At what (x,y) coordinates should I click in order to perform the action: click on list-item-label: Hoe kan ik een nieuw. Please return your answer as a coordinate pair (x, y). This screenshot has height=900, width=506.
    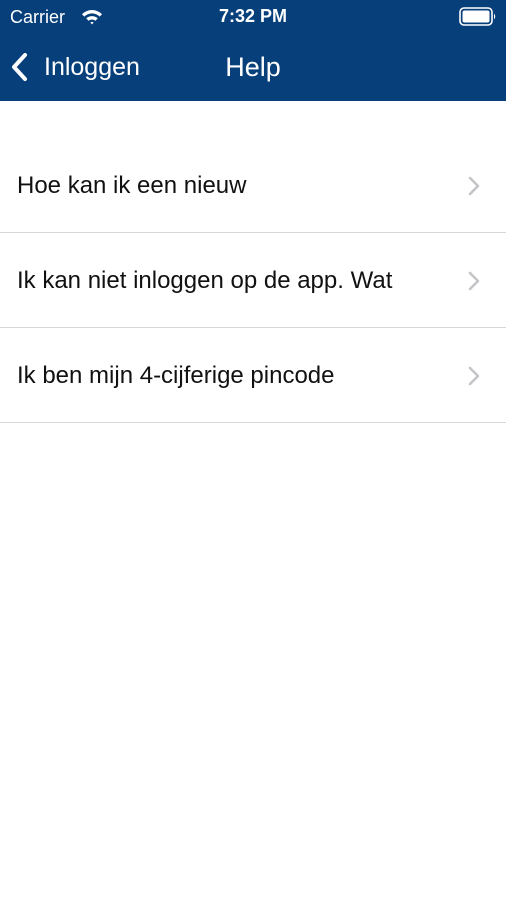
    Looking at the image, I should click on (132, 185).